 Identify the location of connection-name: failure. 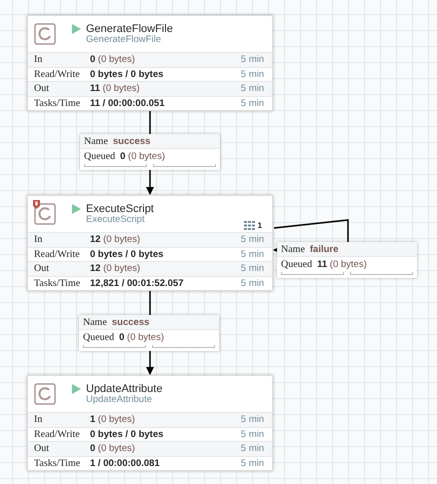
(324, 249).